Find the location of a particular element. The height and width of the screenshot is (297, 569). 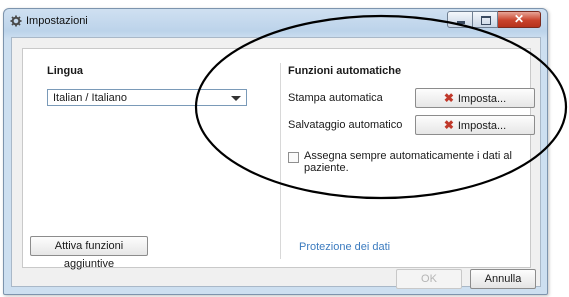

privacy-link: Protezione dei dati is located at coordinates (344, 247).